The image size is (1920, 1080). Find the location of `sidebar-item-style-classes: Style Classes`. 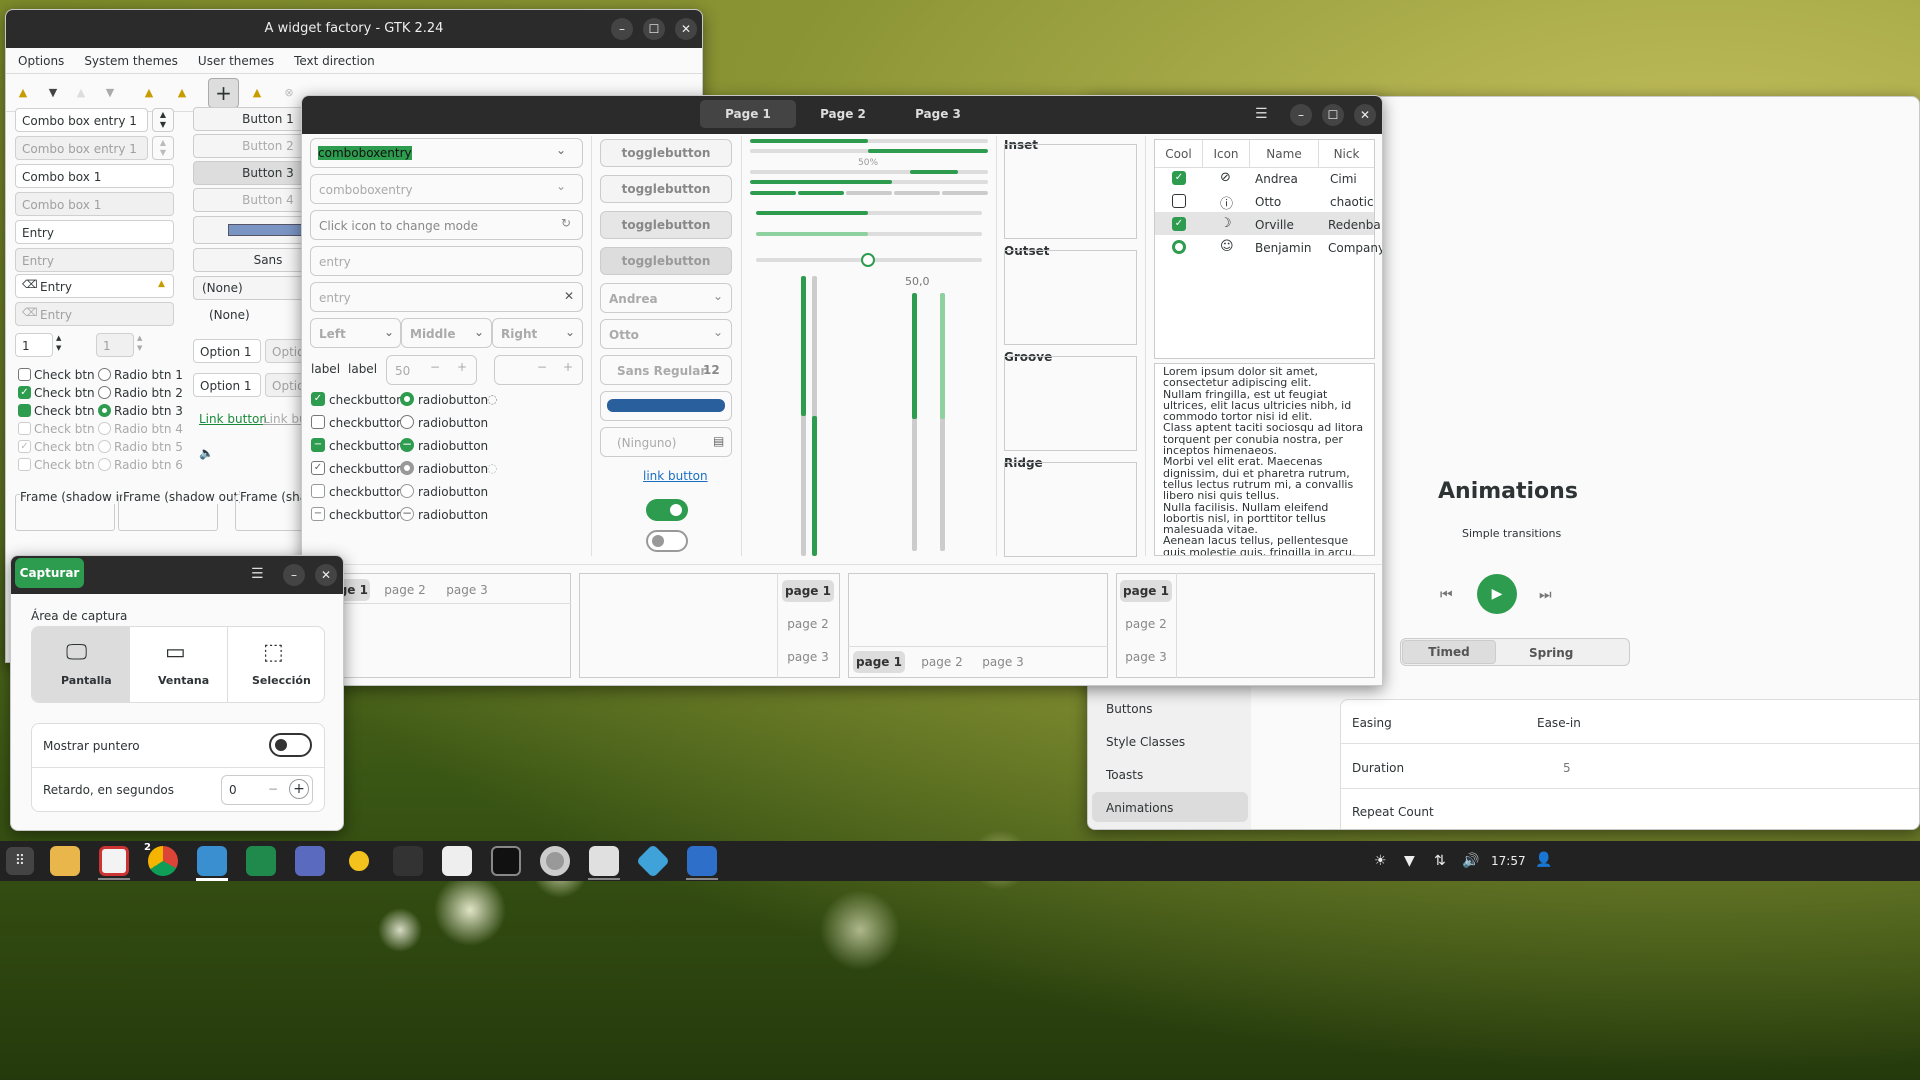

sidebar-item-style-classes: Style Classes is located at coordinates (1145, 742).